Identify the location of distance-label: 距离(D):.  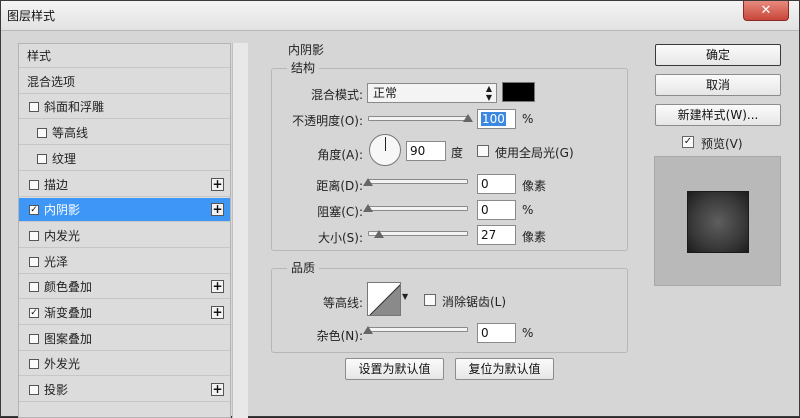
(339, 186).